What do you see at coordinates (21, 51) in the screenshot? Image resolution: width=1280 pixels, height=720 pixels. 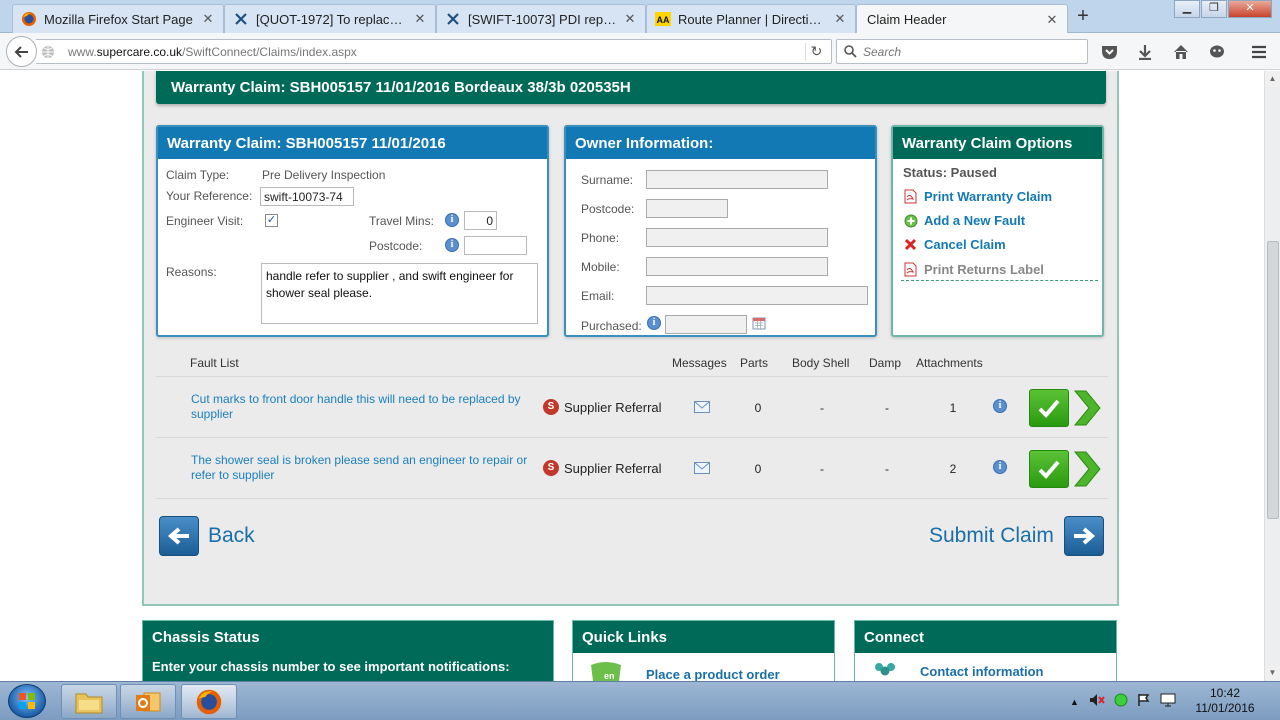 I see `back-nav-button` at bounding box center [21, 51].